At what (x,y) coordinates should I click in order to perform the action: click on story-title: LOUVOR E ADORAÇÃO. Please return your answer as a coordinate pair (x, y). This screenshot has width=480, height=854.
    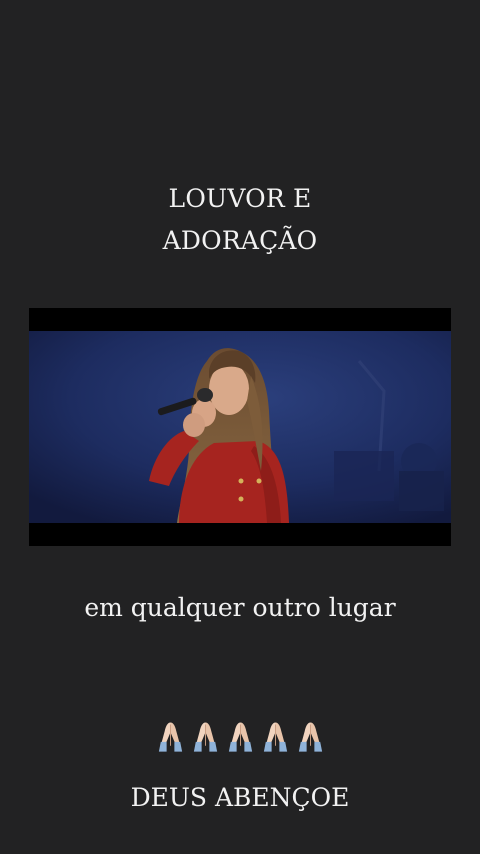
    Looking at the image, I should click on (240, 220).